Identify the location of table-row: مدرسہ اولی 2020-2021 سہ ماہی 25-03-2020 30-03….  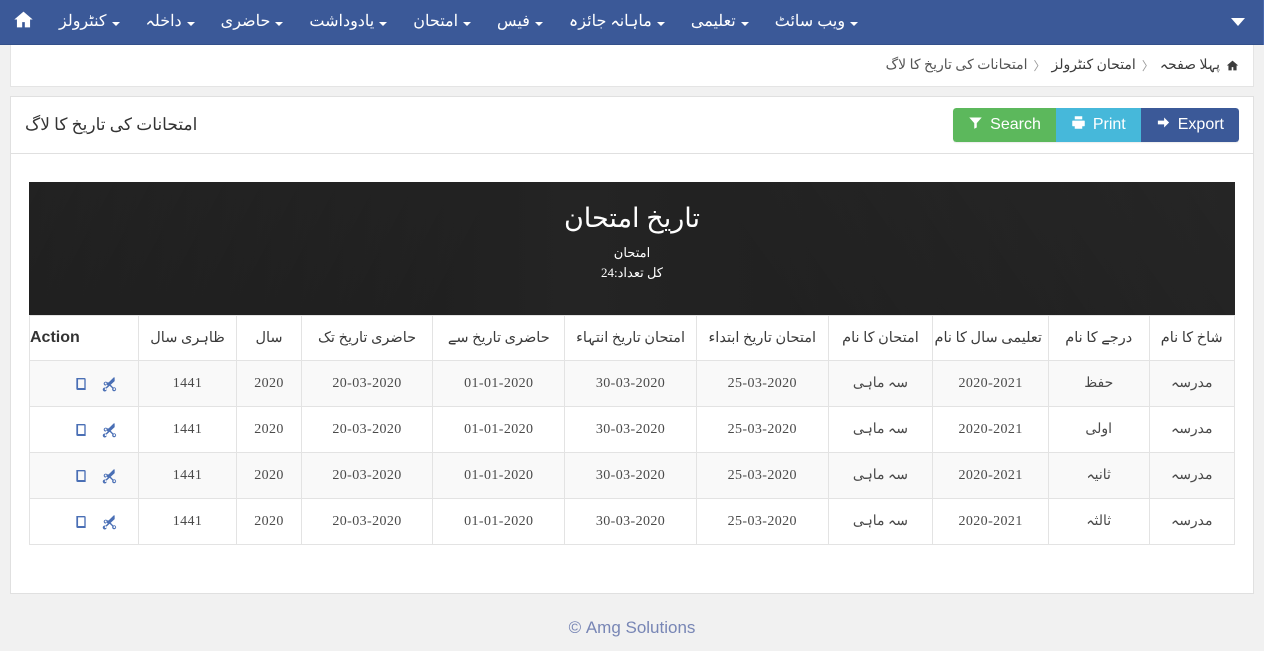
(632, 429).